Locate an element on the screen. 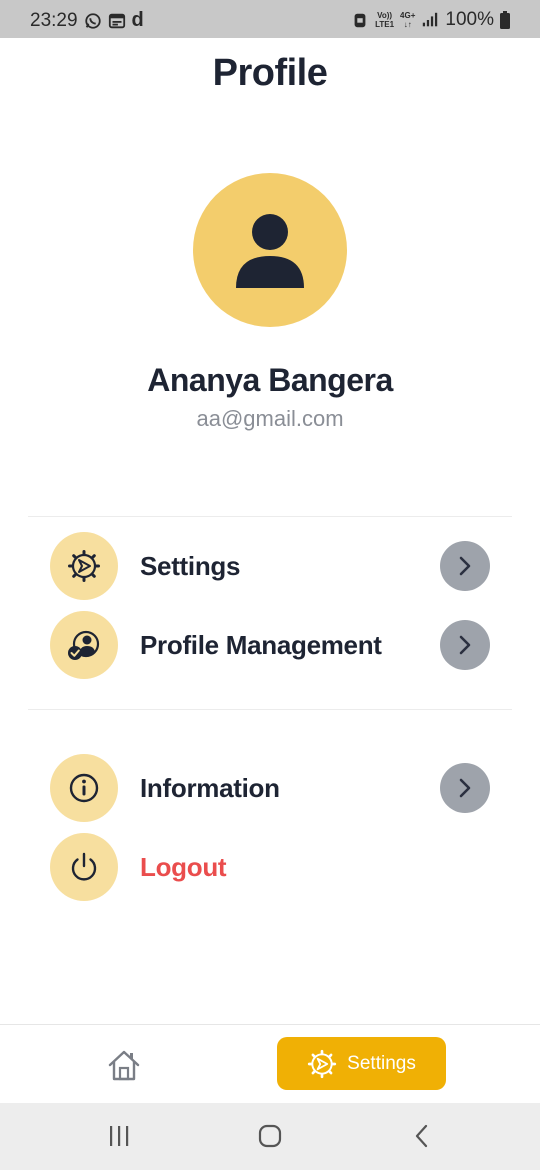 The image size is (540, 1170). recent-apps-button is located at coordinates (119, 1136).